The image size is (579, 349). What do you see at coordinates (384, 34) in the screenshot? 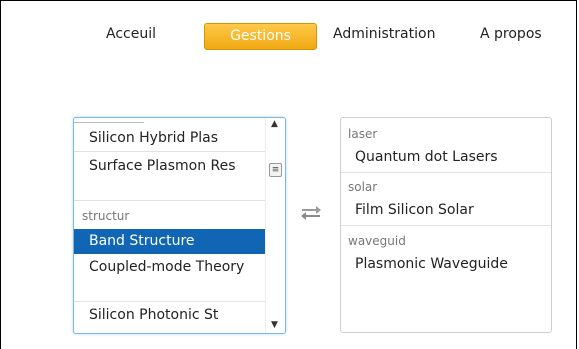
I see `nav-administration: Administration` at bounding box center [384, 34].